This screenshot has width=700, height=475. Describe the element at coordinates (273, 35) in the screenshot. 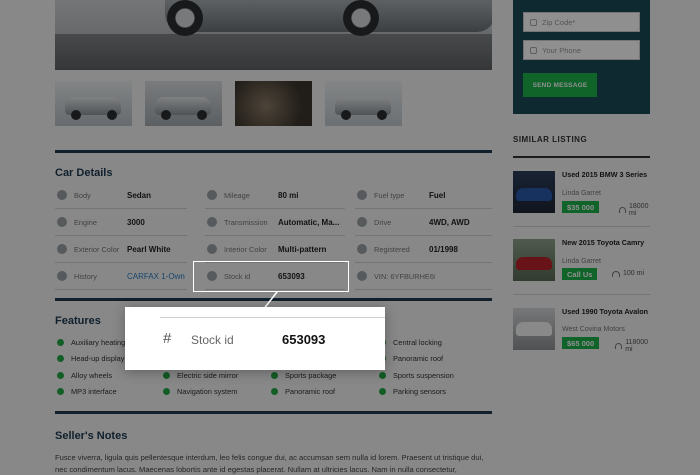

I see `main-car-photo` at that location.